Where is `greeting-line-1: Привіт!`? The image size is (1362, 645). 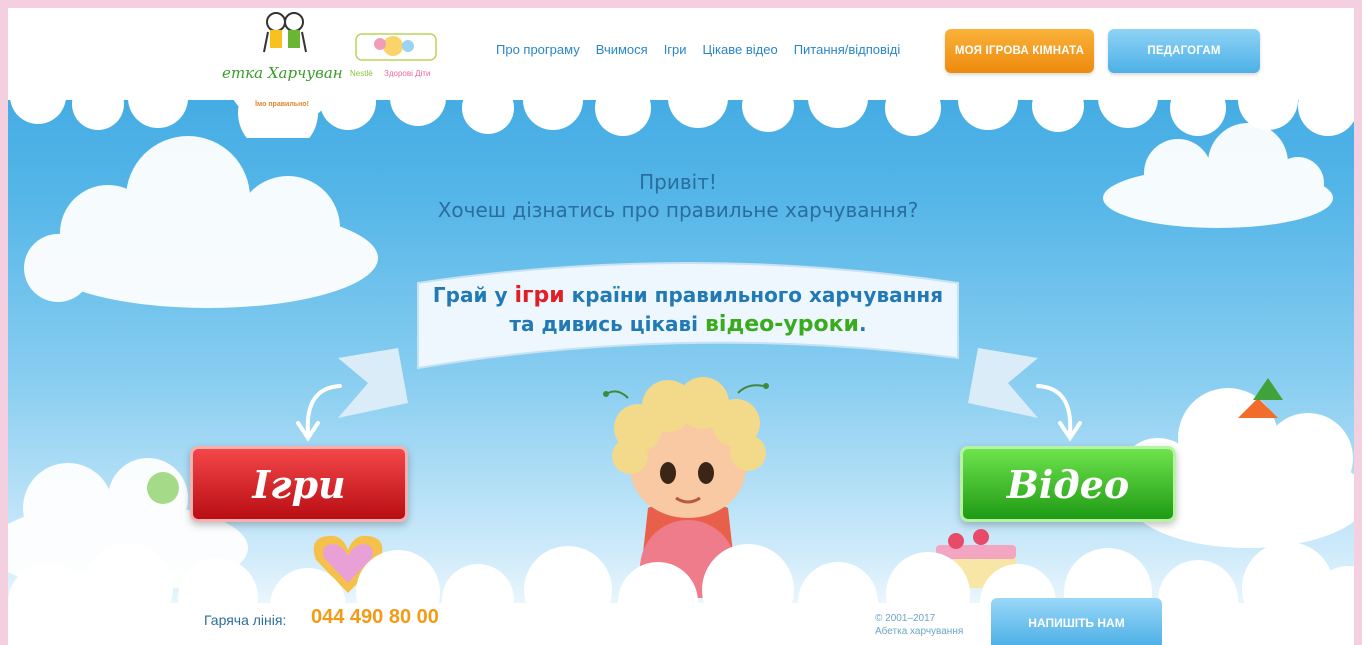
greeting-line-1: Привіт! is located at coordinates (678, 182).